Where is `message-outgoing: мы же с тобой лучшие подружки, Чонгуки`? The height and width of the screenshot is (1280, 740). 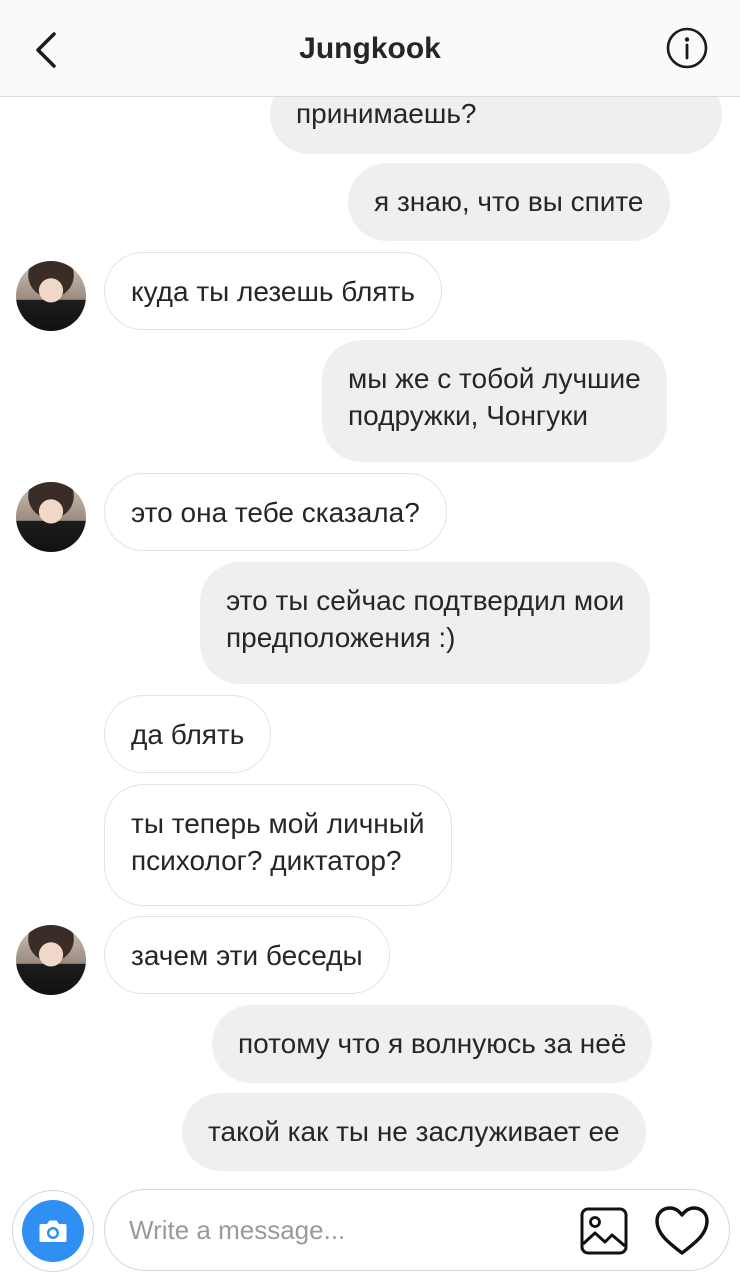
message-outgoing: мы же с тобой лучшие подружки, Чонгуки is located at coordinates (494, 401).